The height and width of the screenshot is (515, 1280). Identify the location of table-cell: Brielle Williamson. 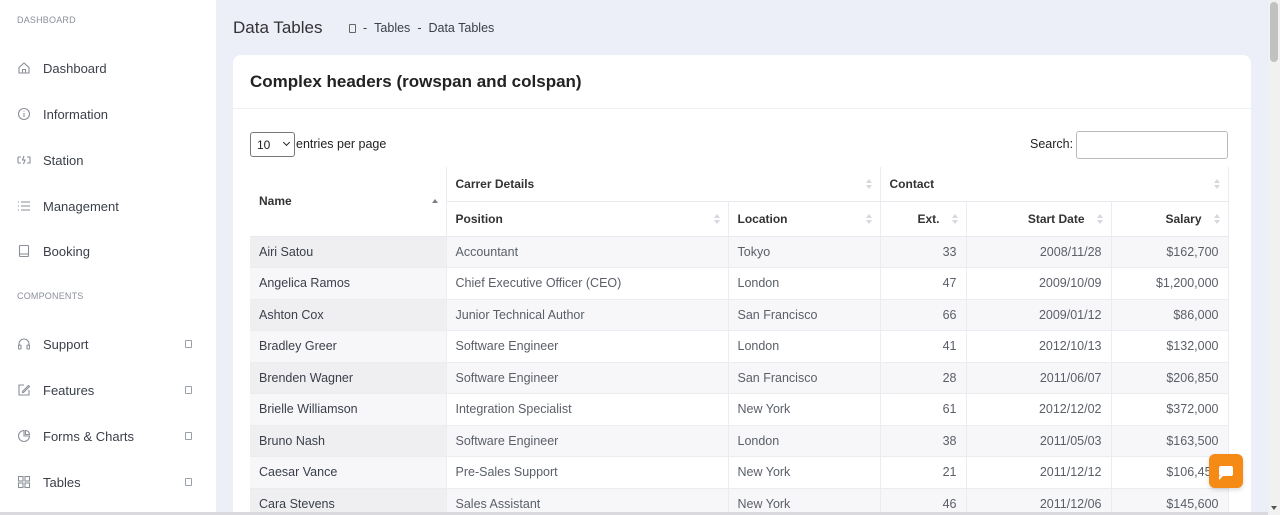
(348, 409).